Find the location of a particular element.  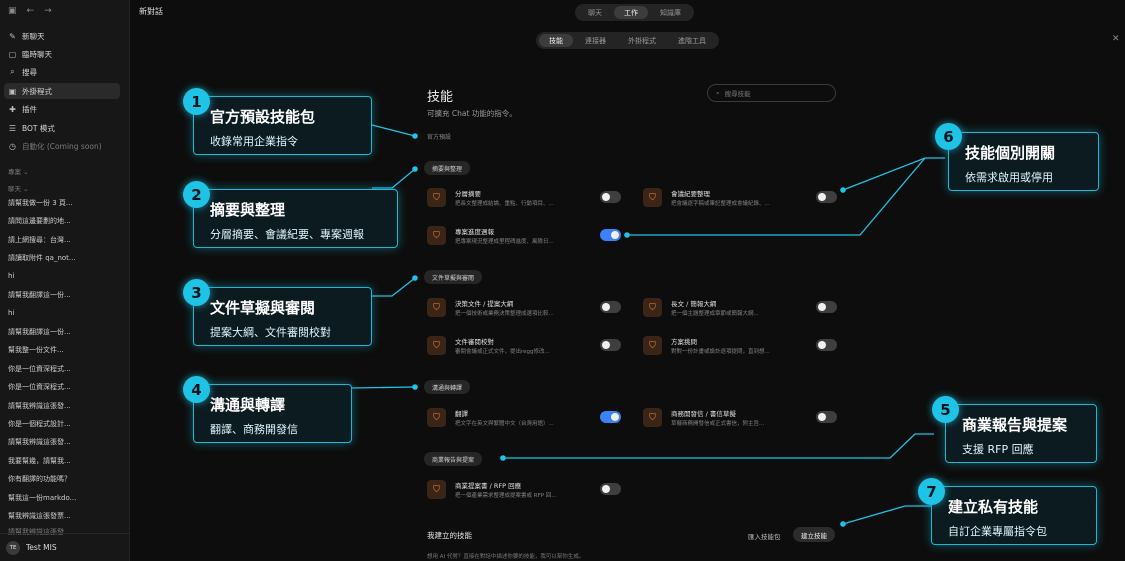

callout-official-presets: 官方預設技能包 收錄常用企業指令 is located at coordinates (282, 125).